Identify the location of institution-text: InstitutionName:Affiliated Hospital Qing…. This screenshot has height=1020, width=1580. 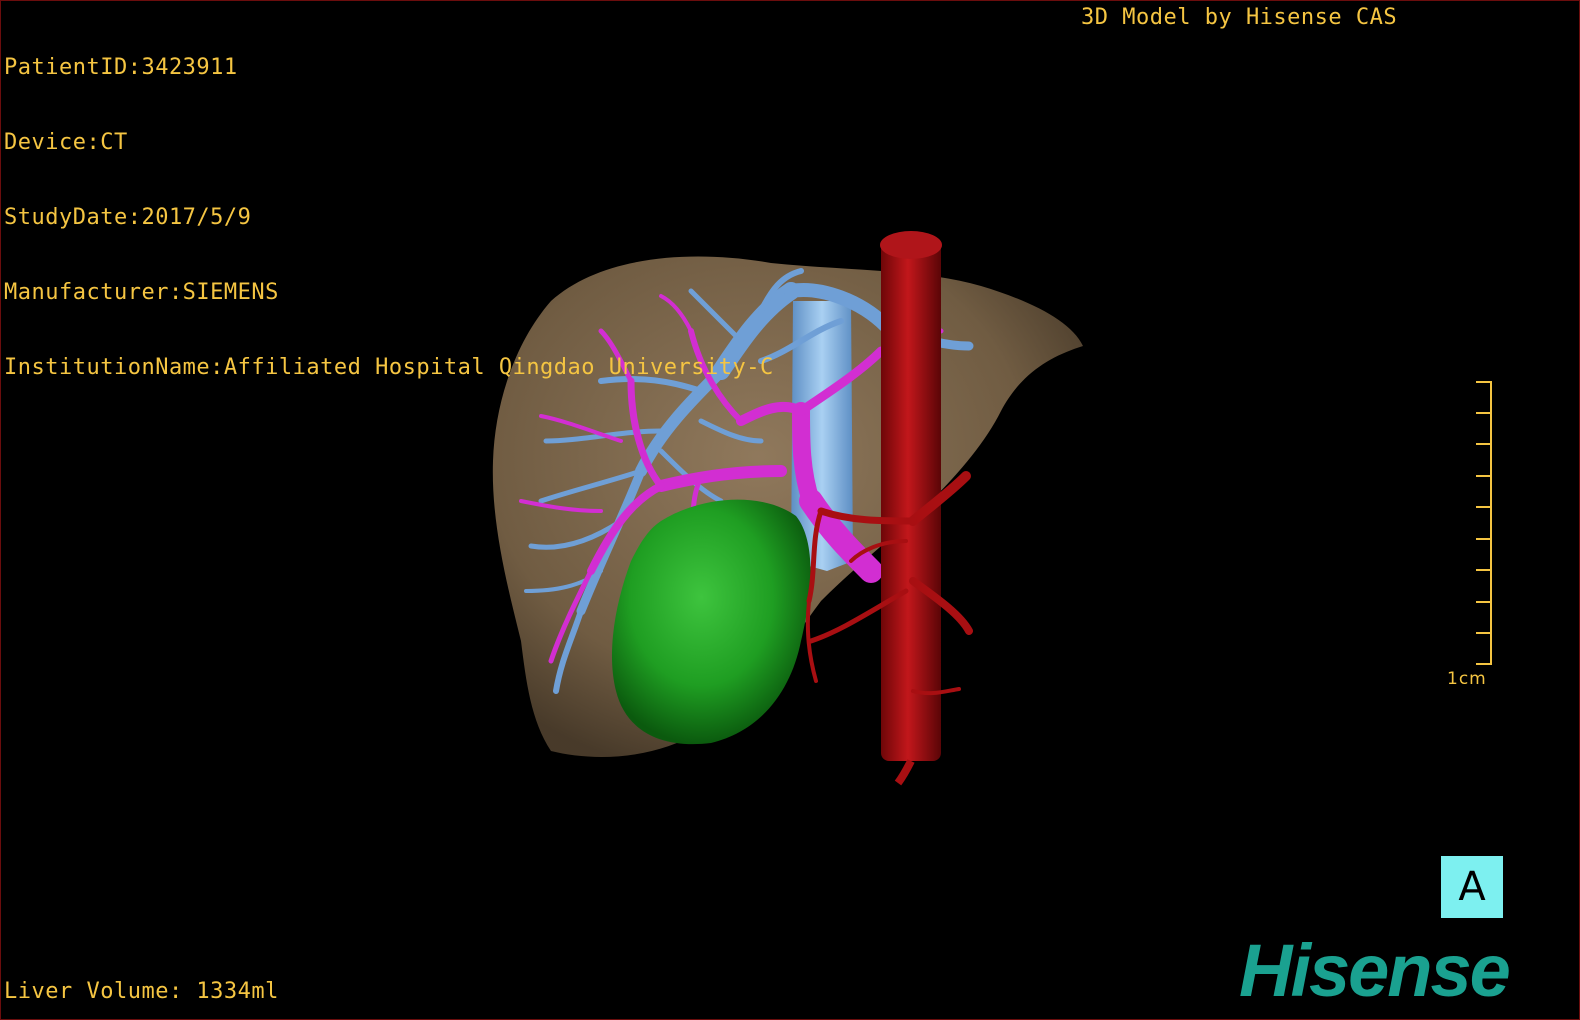
(389, 367).